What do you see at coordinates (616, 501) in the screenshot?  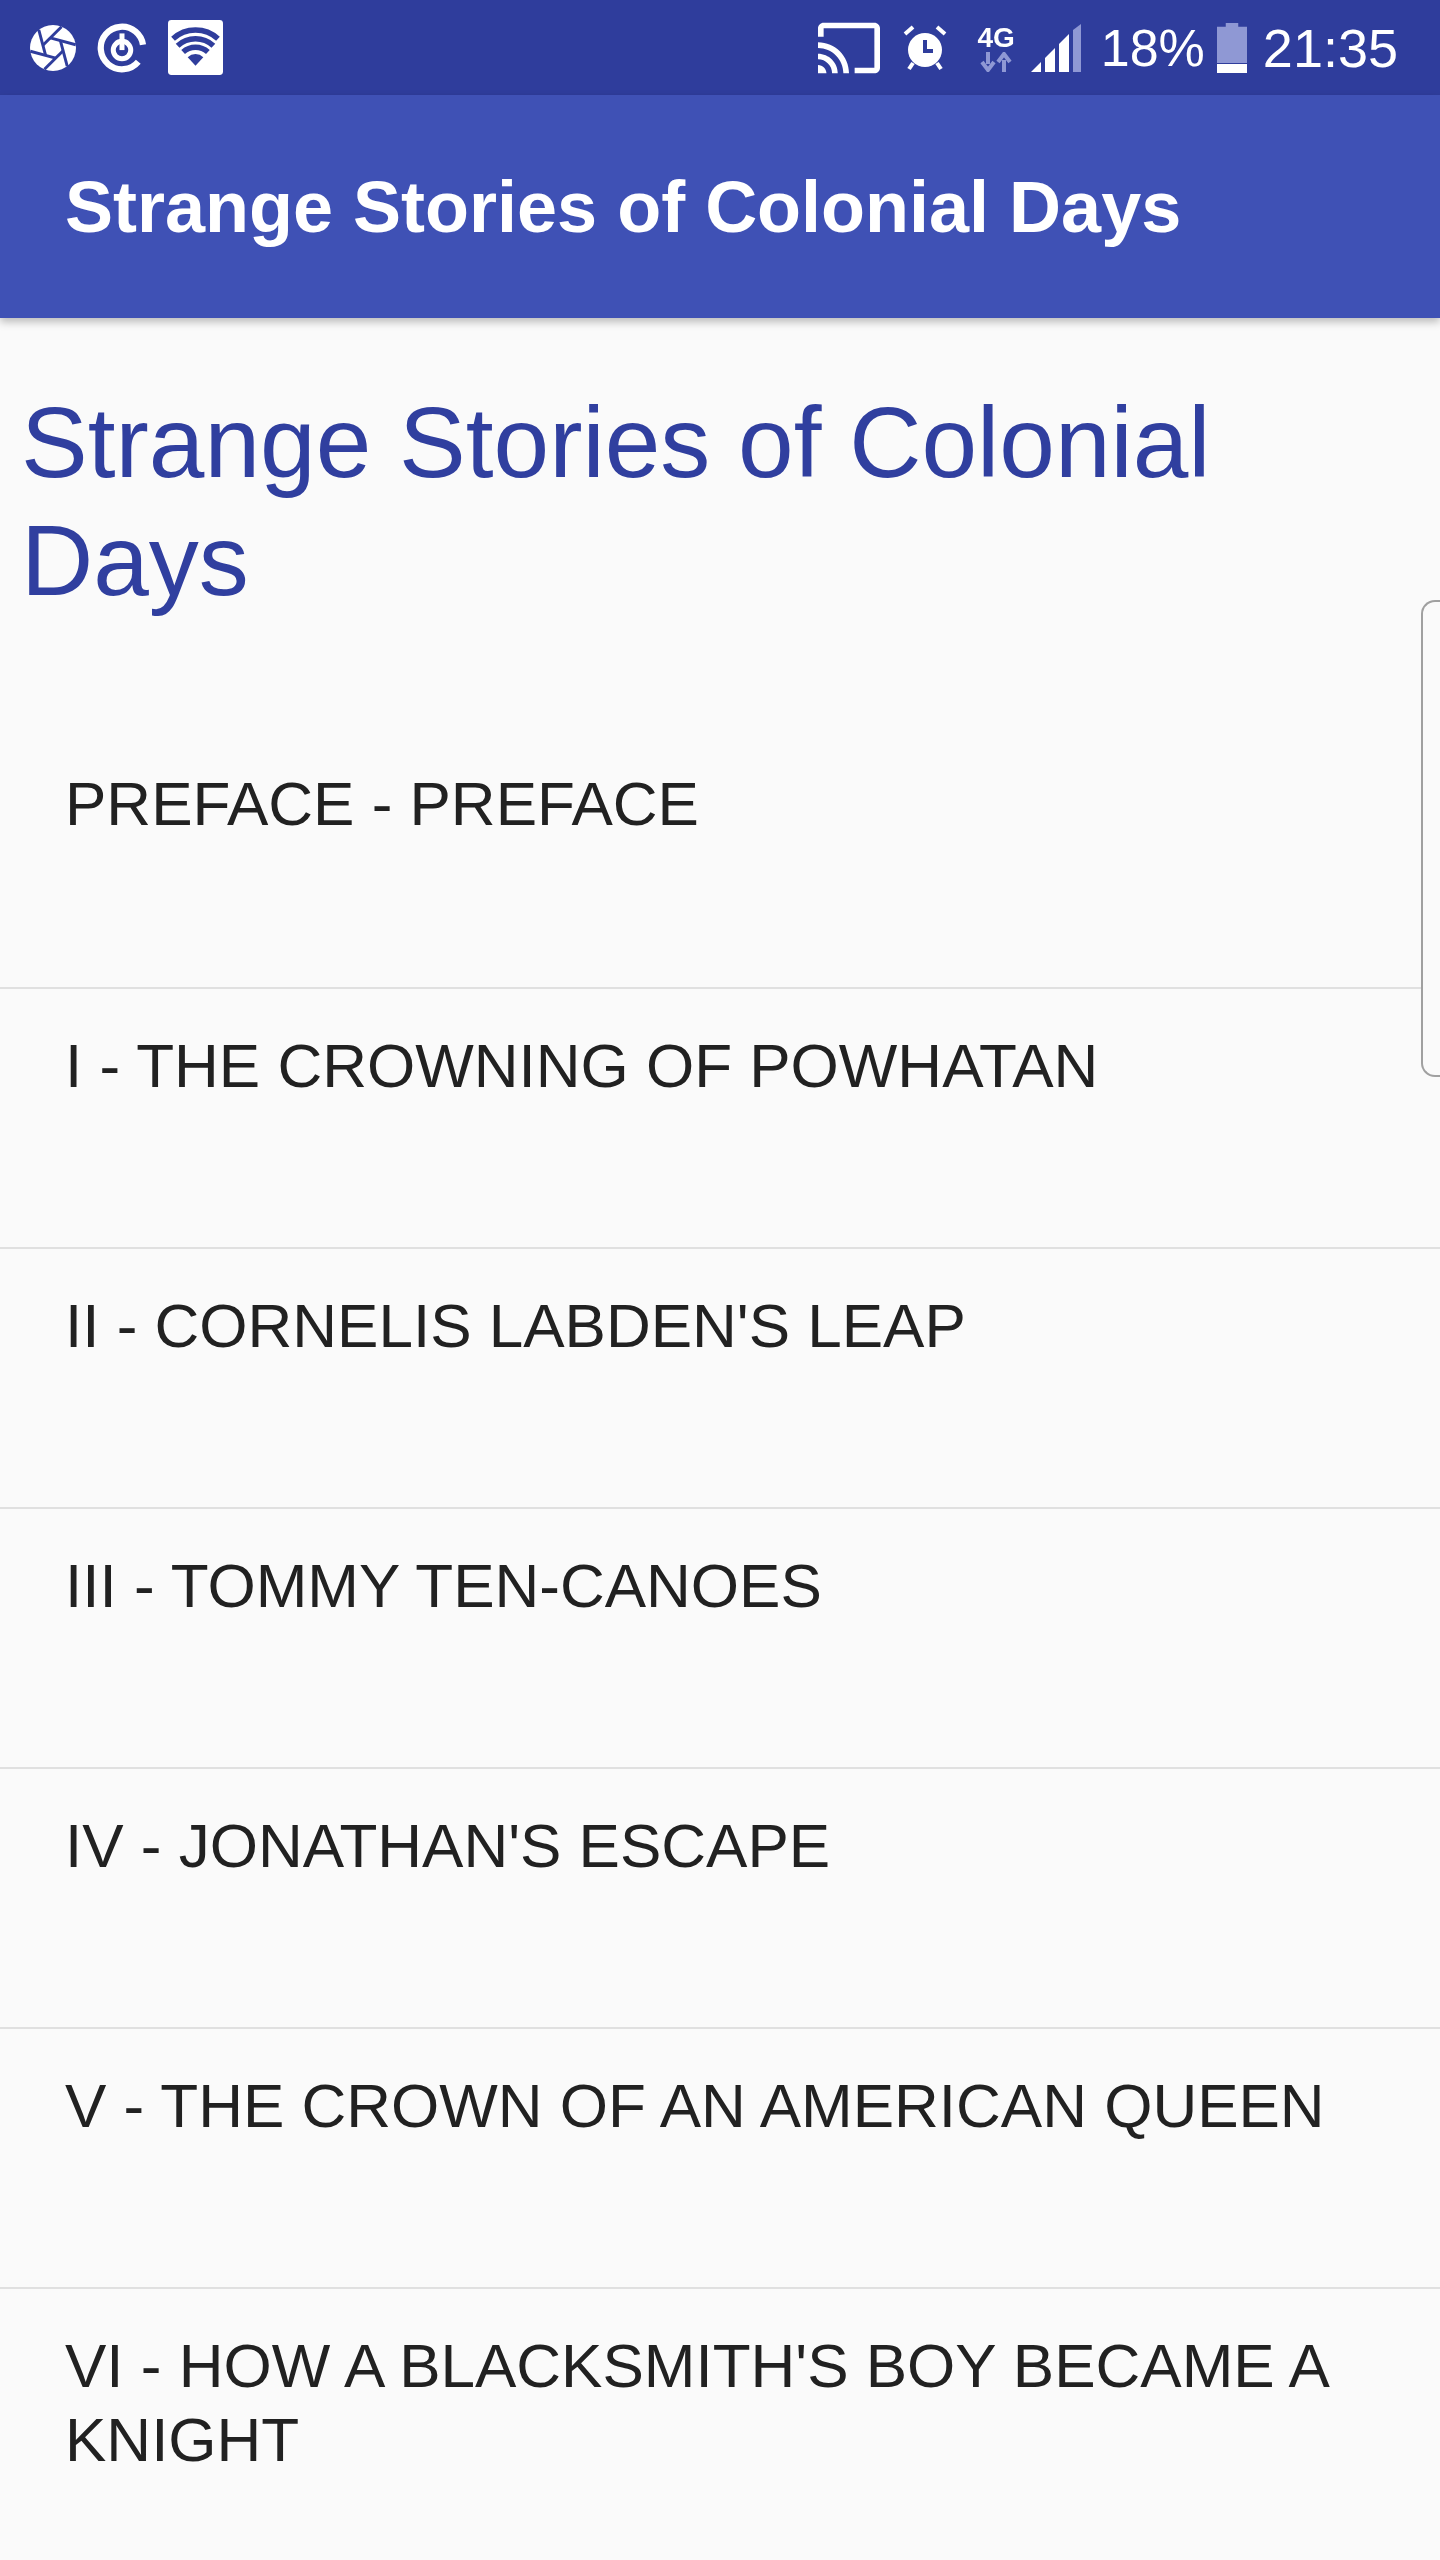 I see `book-title: Strange Stories of Colonial Days` at bounding box center [616, 501].